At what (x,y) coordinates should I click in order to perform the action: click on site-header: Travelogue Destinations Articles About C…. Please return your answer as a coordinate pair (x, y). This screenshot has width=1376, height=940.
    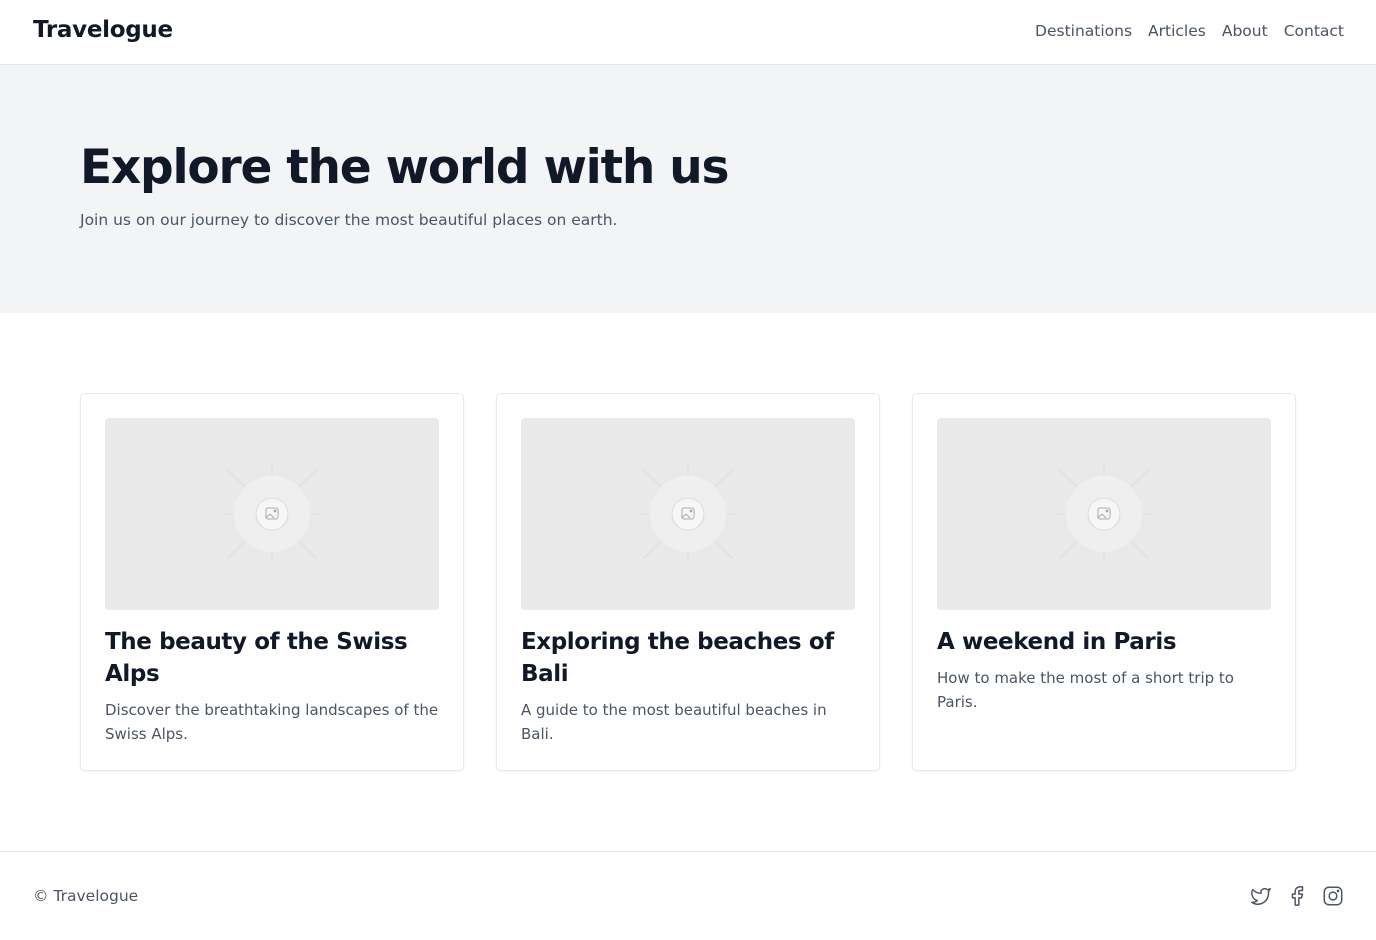
    Looking at the image, I should click on (688, 32).